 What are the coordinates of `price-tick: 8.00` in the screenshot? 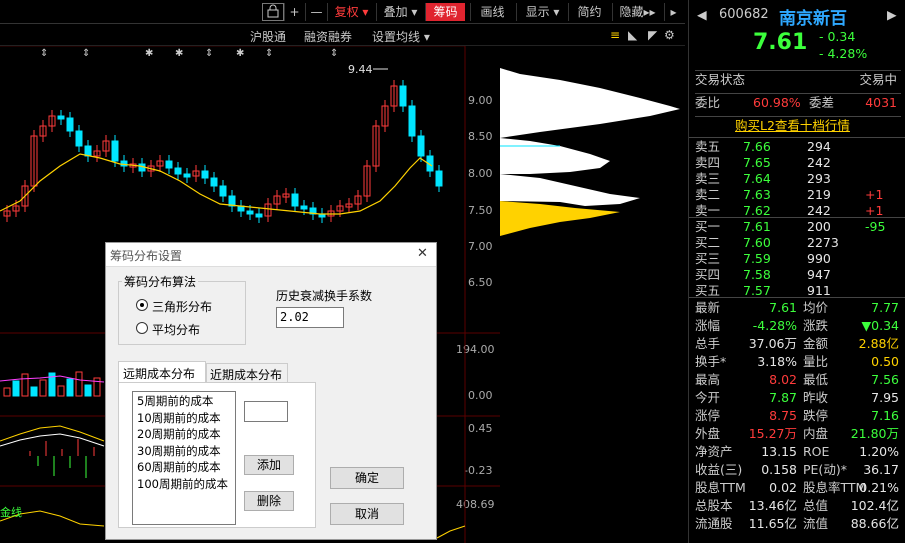 It's located at (480, 173).